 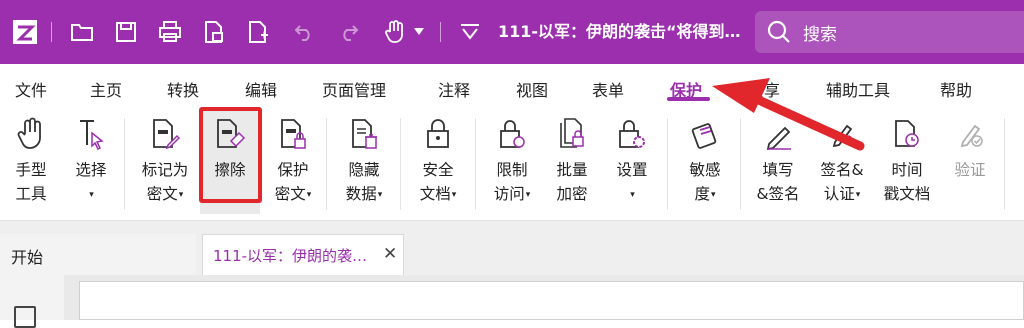 I want to click on hide-data-button: 隐藏数据▾, so click(x=364, y=161).